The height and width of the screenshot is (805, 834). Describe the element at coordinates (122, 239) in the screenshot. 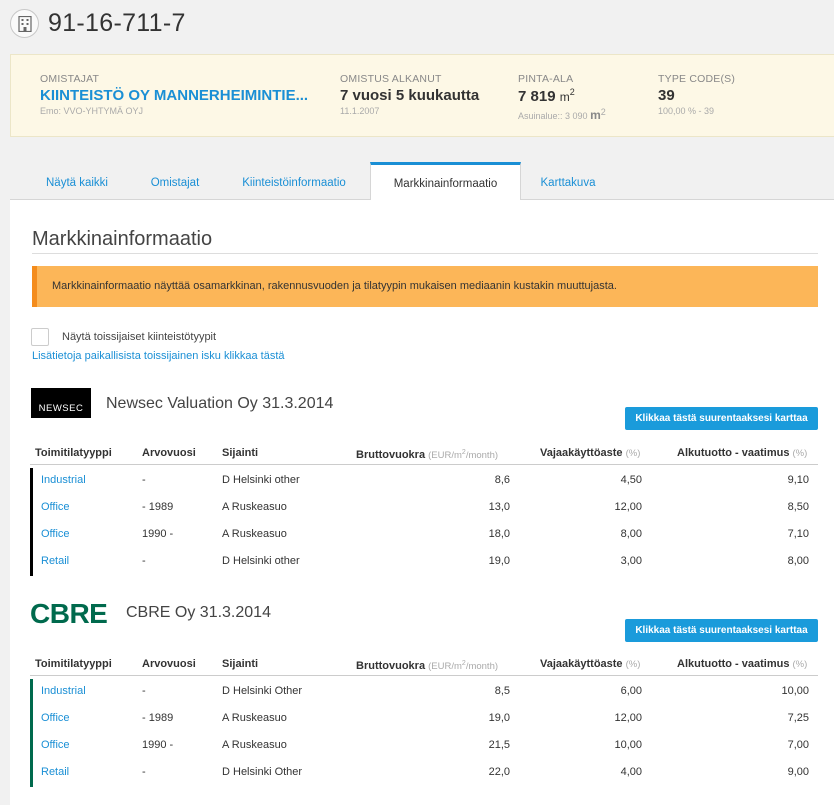

I see `section-title: Markkinainformaatio` at that location.